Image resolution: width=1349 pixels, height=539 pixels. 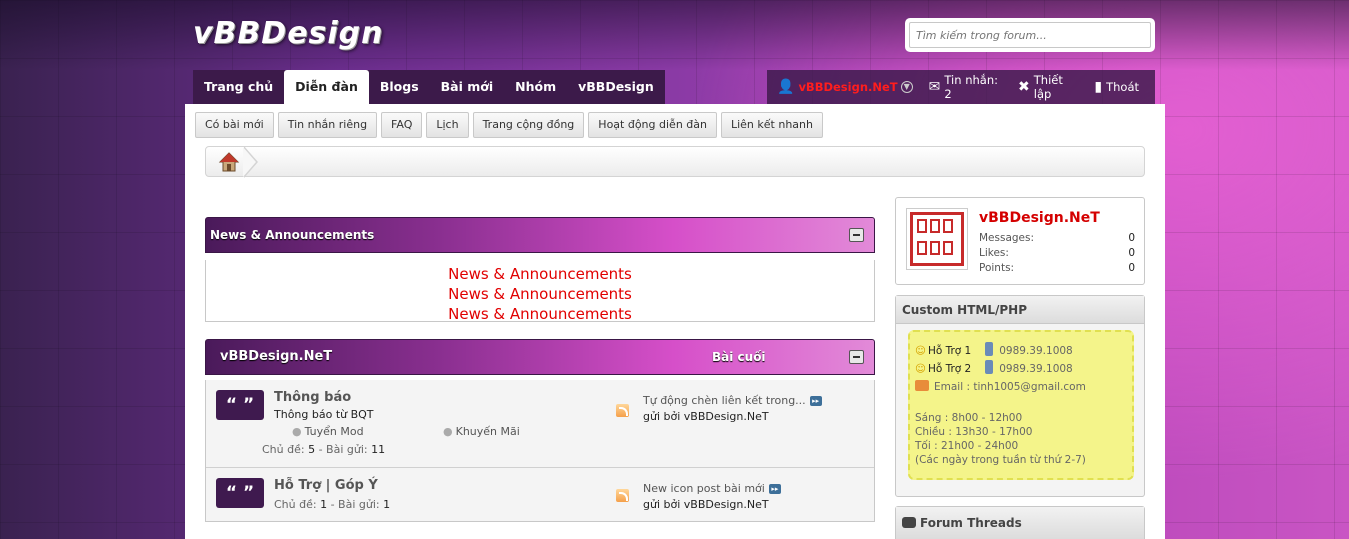 I want to click on user-stat-row: Points: 0, so click(x=1057, y=268).